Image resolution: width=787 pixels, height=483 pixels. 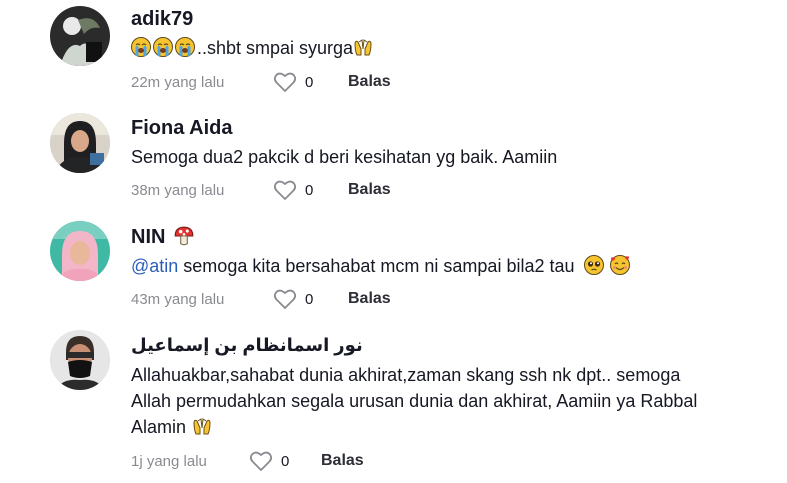 What do you see at coordinates (178, 299) in the screenshot?
I see `timestamp: 43m yang lalu` at bounding box center [178, 299].